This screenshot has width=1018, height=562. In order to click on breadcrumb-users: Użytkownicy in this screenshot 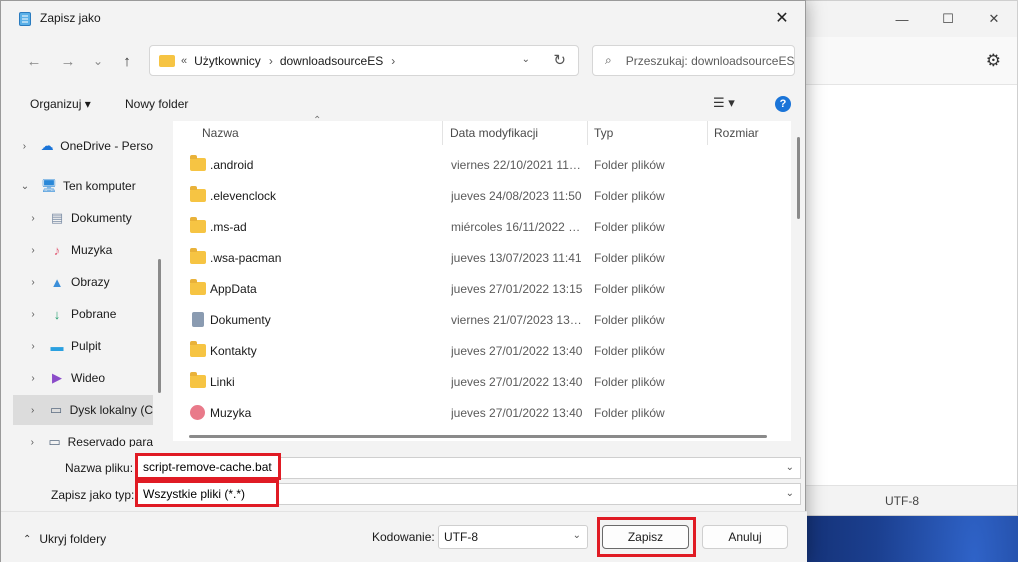, I will do `click(227, 61)`.